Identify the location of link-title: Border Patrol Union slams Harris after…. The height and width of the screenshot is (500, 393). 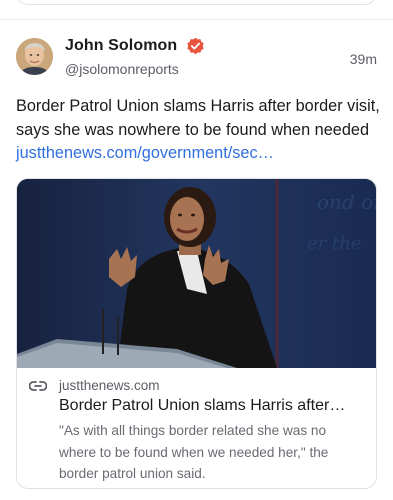
(214, 406).